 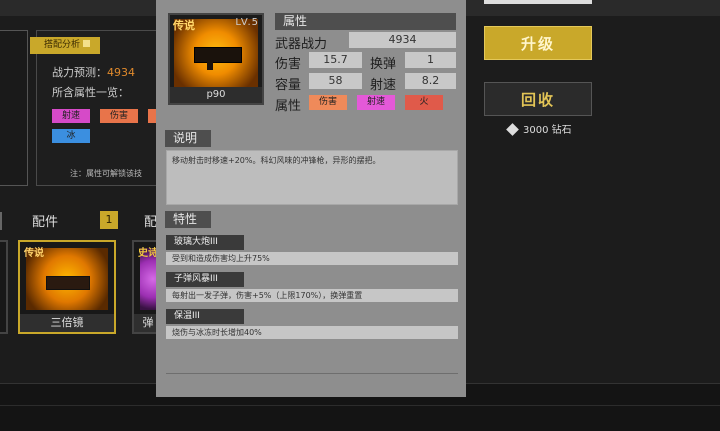 What do you see at coordinates (312, 332) in the screenshot?
I see `trait-desc-3: 烧伤与冰冻时长增加40%` at bounding box center [312, 332].